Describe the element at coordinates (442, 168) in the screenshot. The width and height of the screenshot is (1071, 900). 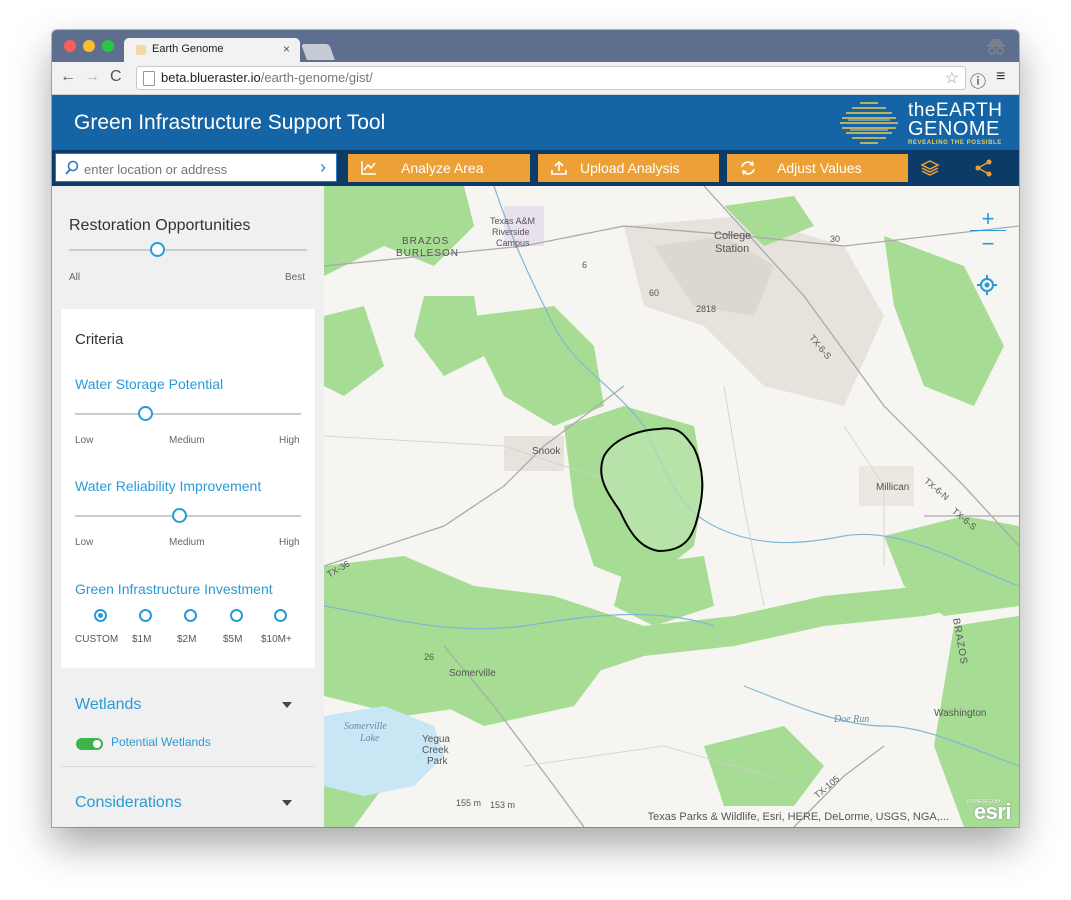
I see `analyze-area-label: Analyze Area` at that location.